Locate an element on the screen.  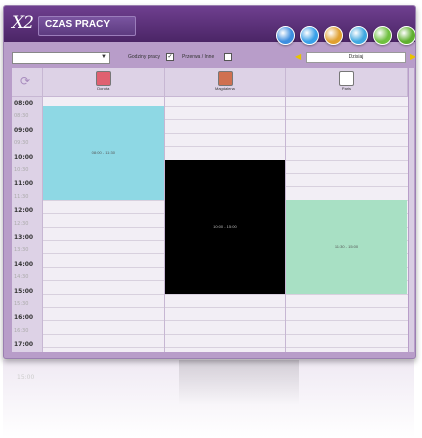
time-label: 12:00 is located at coordinates (24, 211).